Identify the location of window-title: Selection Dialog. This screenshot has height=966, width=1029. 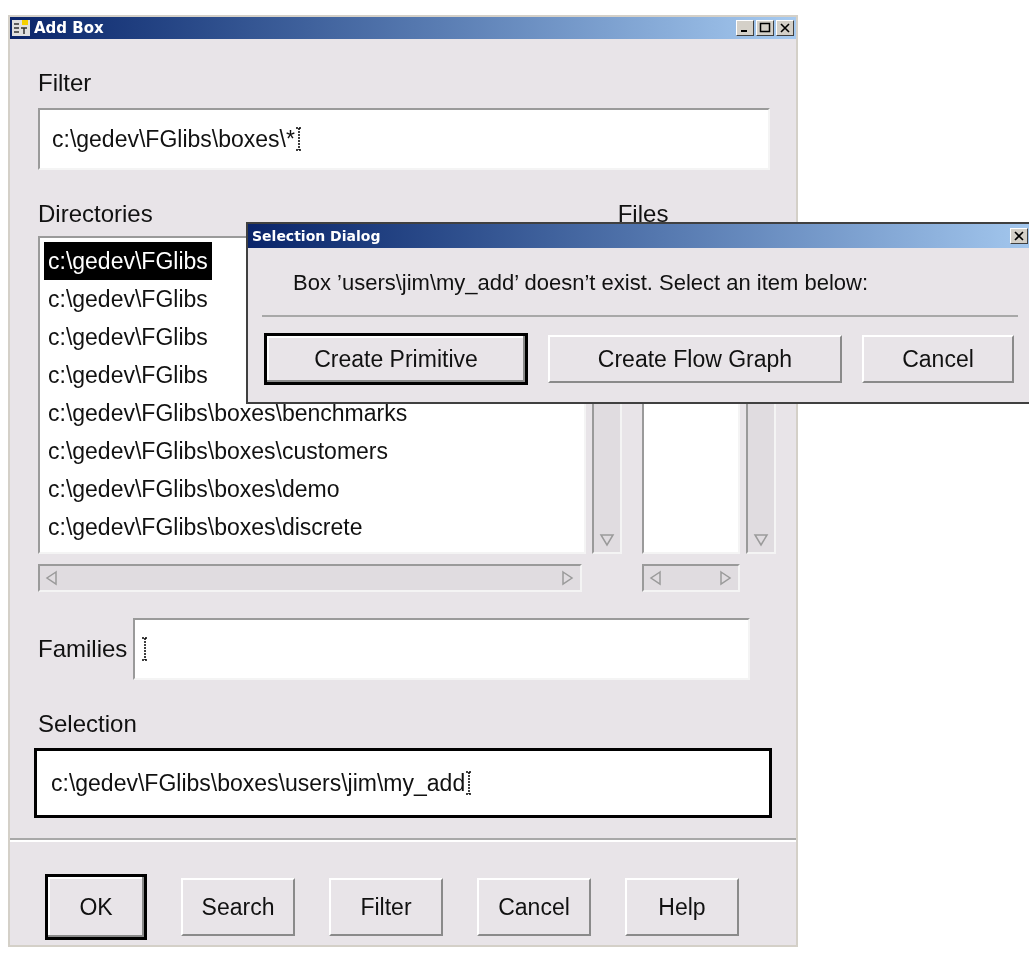
(316, 236).